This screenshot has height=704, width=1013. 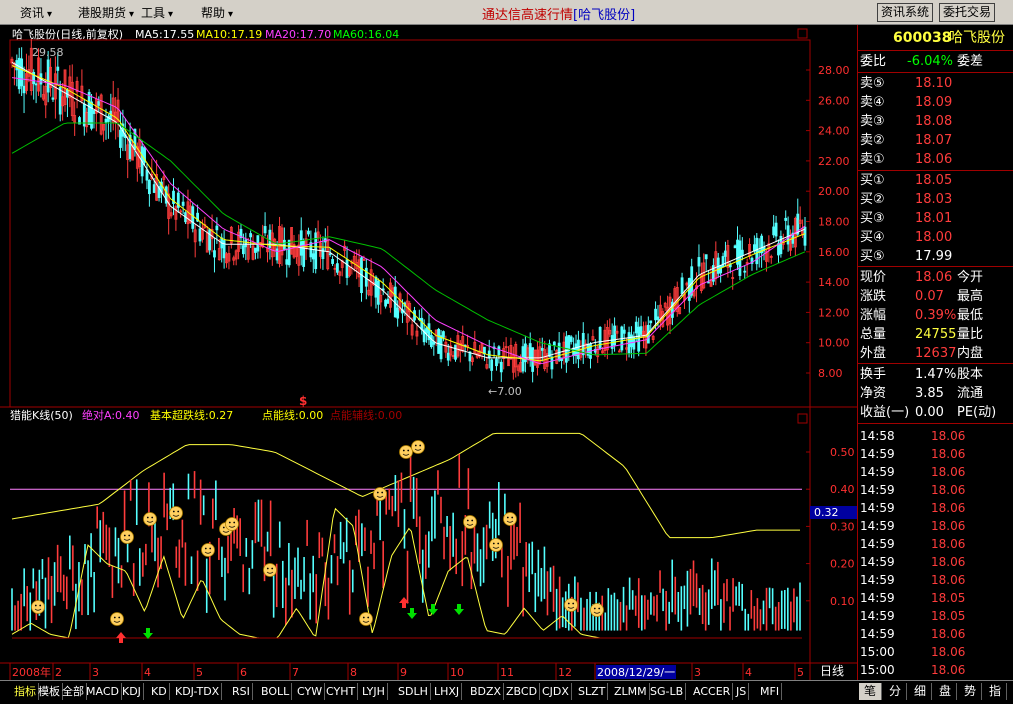 I want to click on bid-row-value: 18.05, so click(x=934, y=180).